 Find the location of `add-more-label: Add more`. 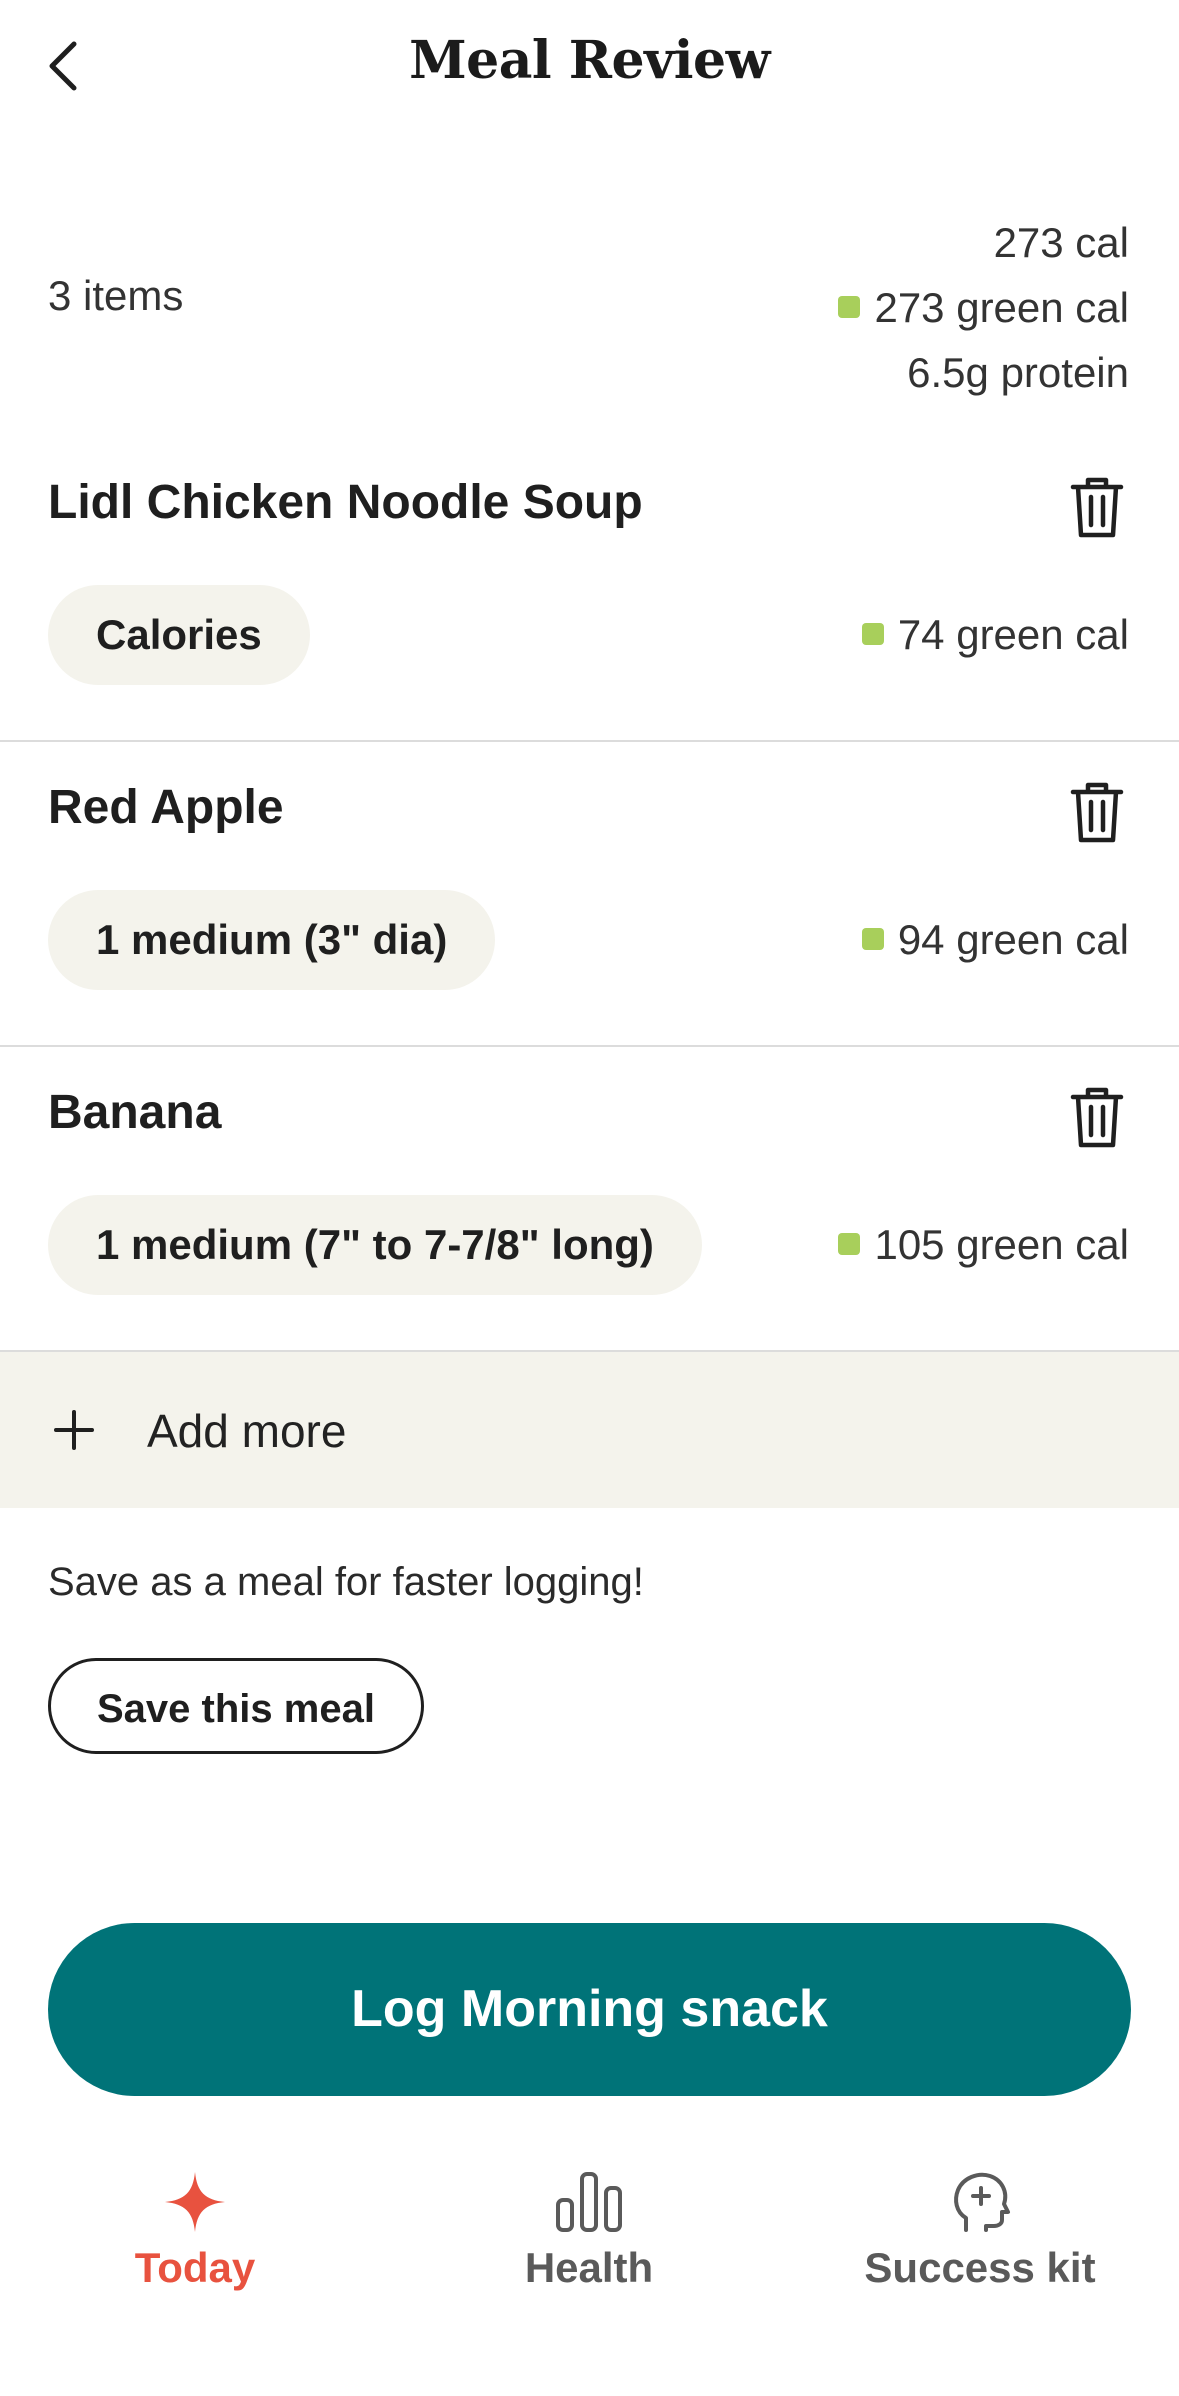

add-more-label: Add more is located at coordinates (247, 1431).